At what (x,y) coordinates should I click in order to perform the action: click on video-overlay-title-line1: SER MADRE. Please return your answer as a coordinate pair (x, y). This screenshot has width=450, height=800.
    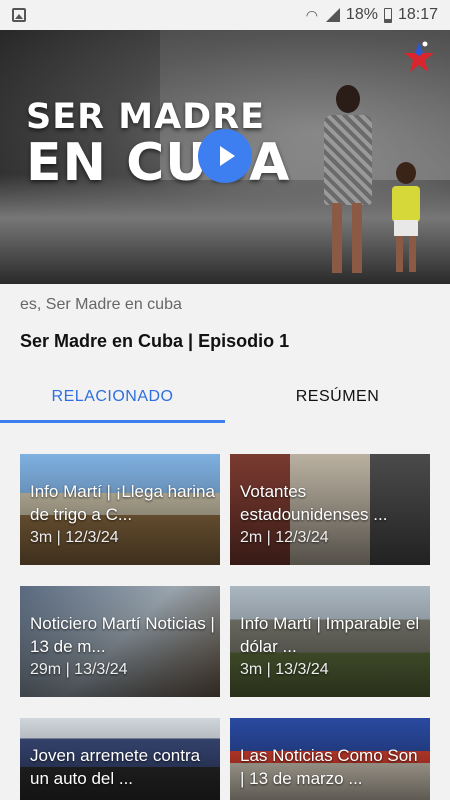
    Looking at the image, I should click on (146, 117).